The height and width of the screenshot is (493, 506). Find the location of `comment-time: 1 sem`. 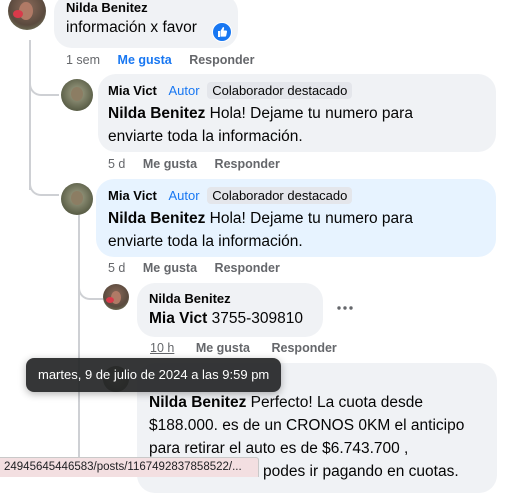

comment-time: 1 sem is located at coordinates (83, 60).